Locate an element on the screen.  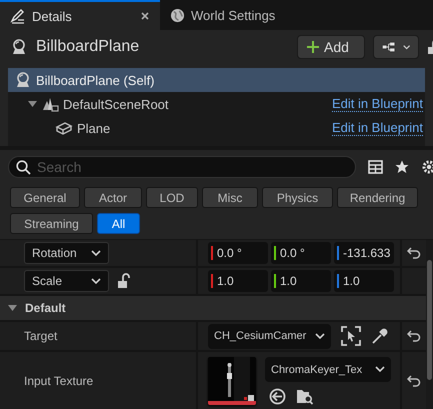
actor-name: BillboardPlane is located at coordinates (88, 47).